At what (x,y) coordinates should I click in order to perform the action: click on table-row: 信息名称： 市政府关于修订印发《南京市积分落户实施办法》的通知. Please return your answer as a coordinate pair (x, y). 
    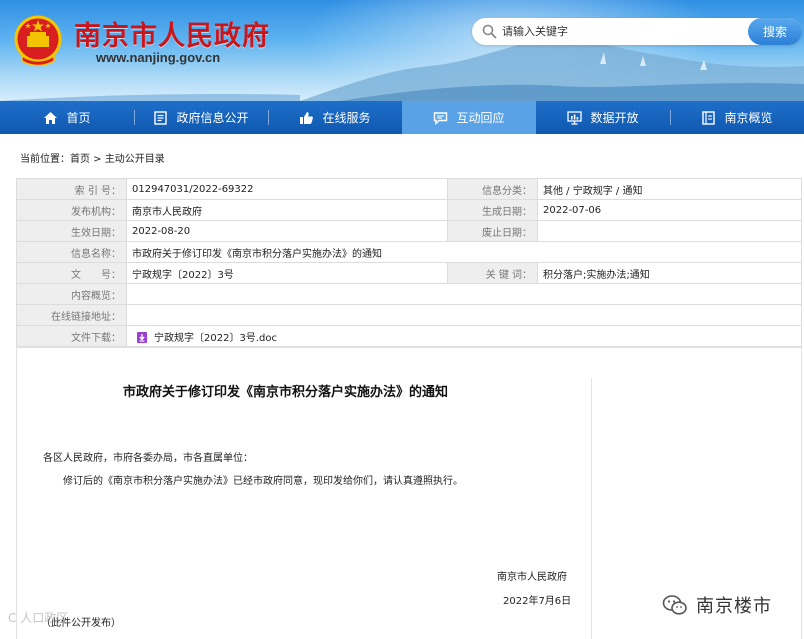
    Looking at the image, I should click on (409, 252).